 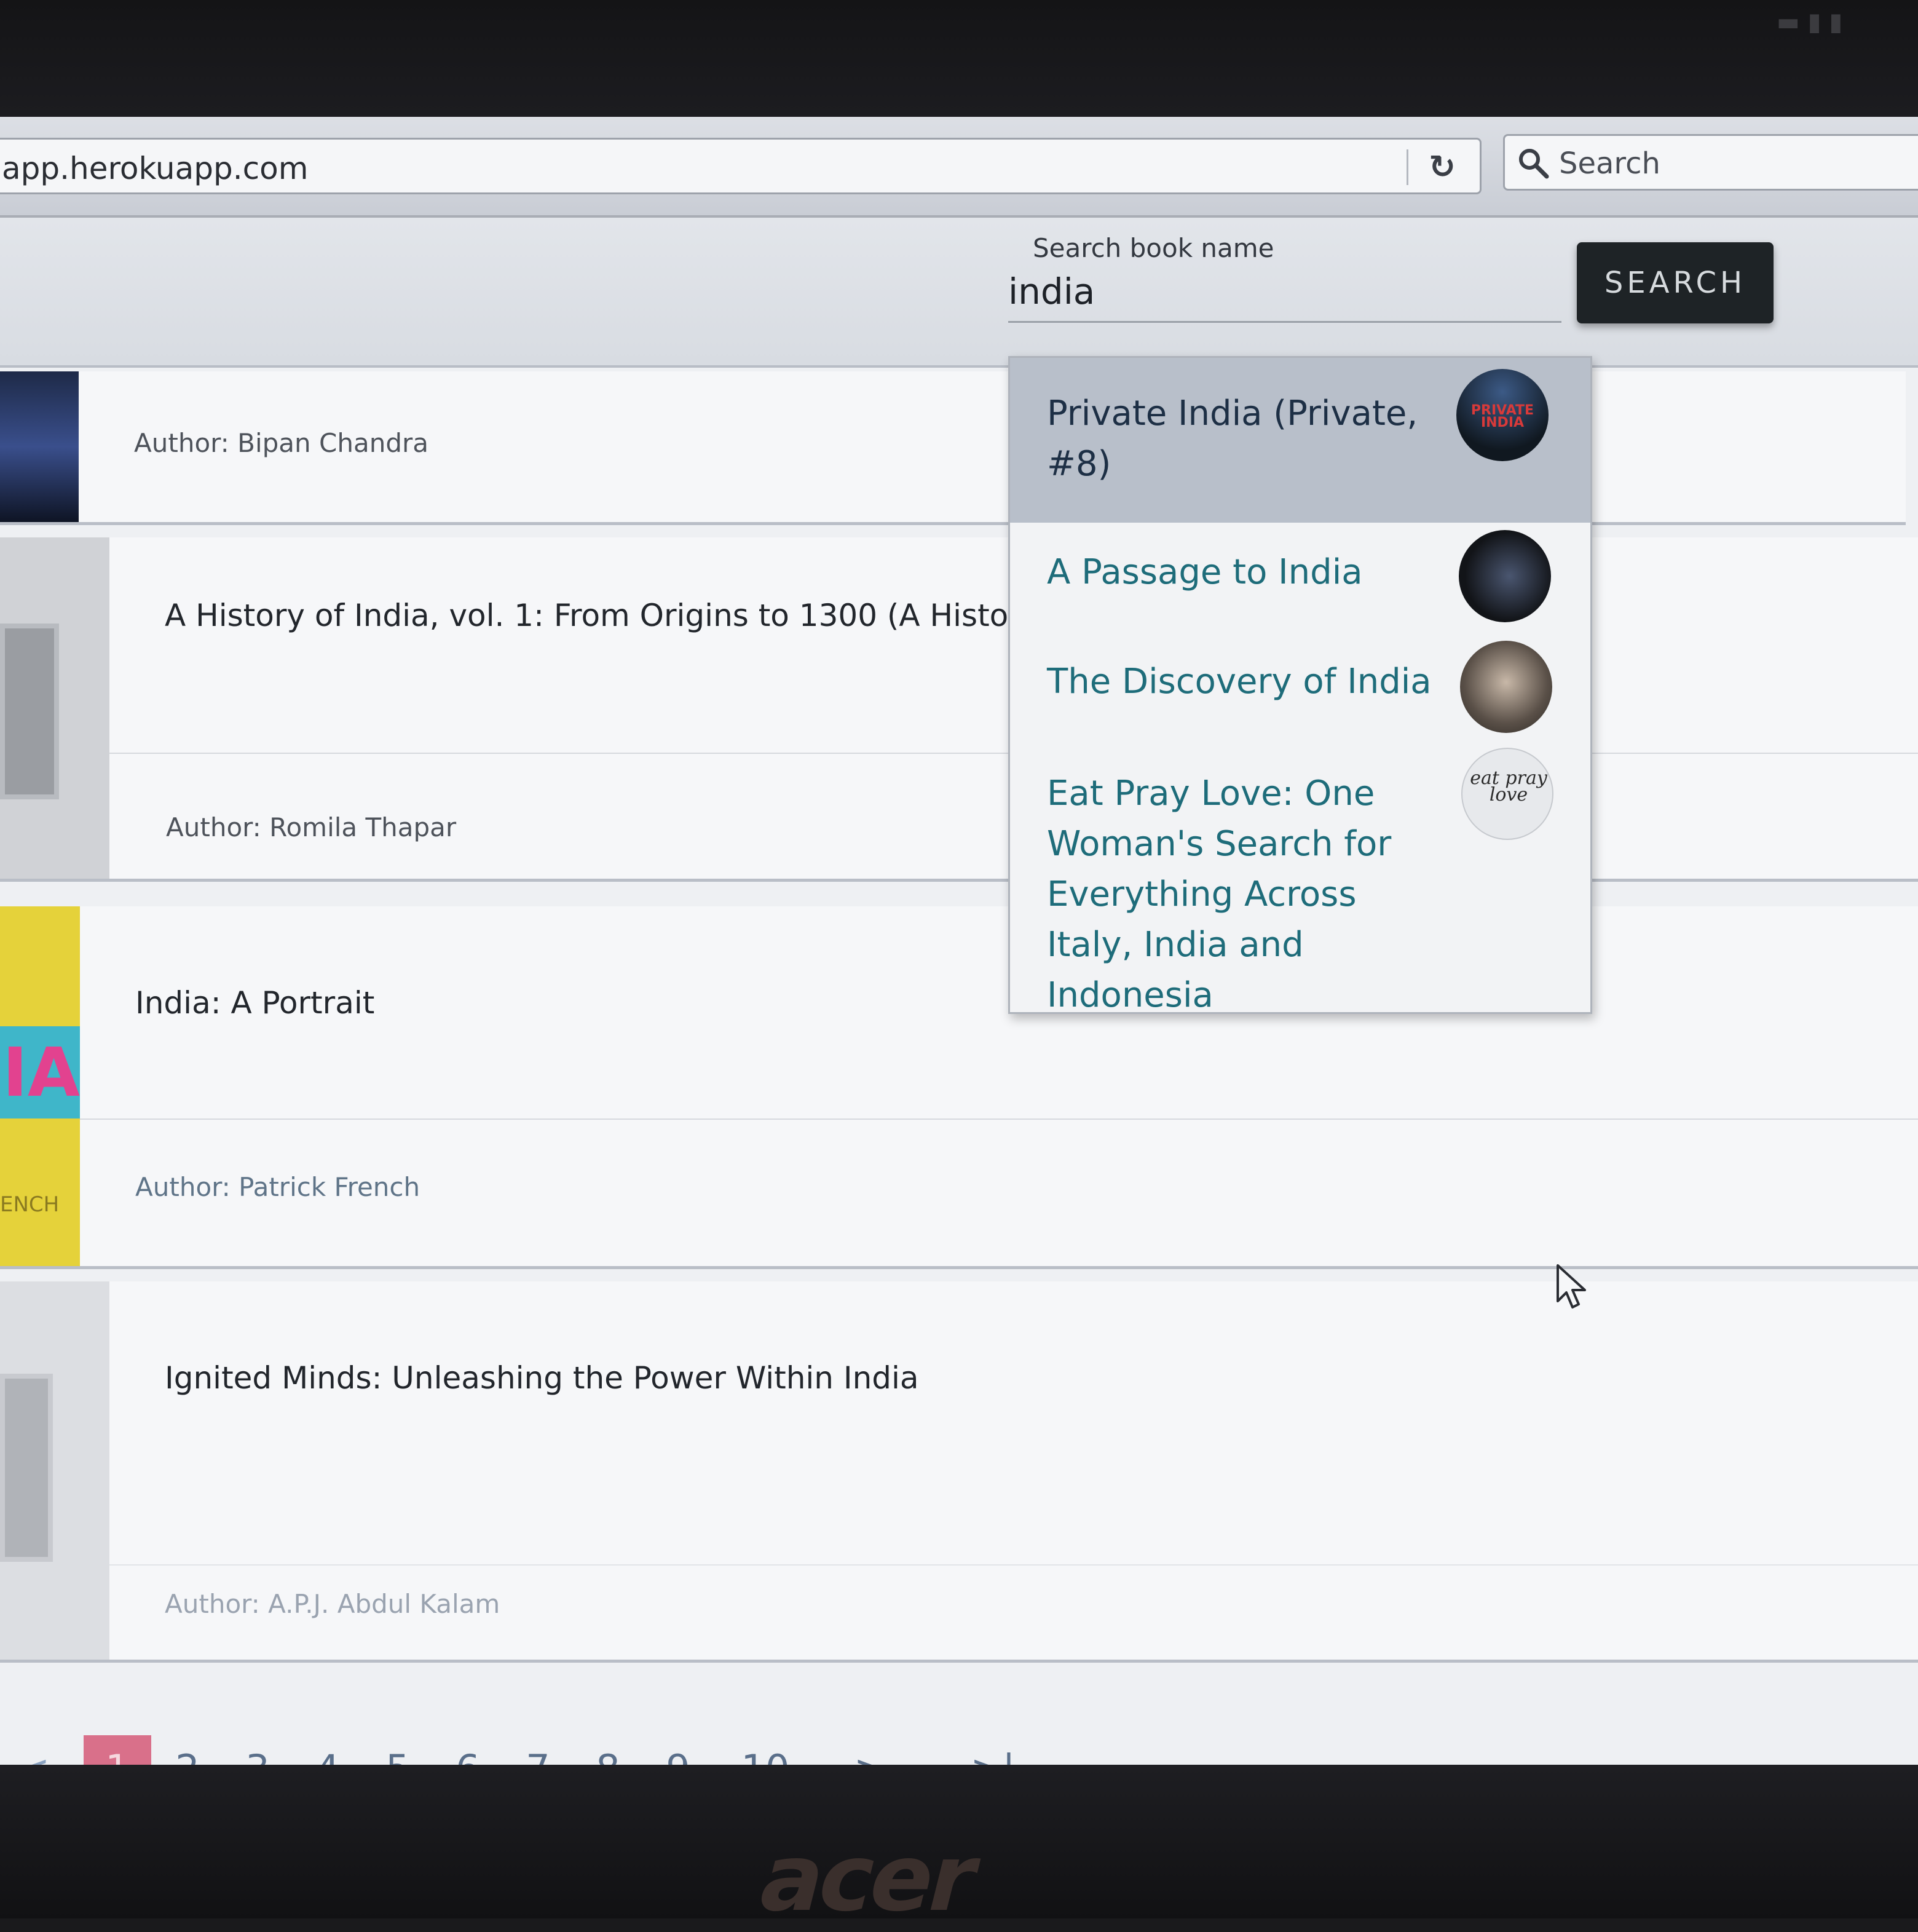 I want to click on browser-search-placeholder: Search, so click(x=1610, y=163).